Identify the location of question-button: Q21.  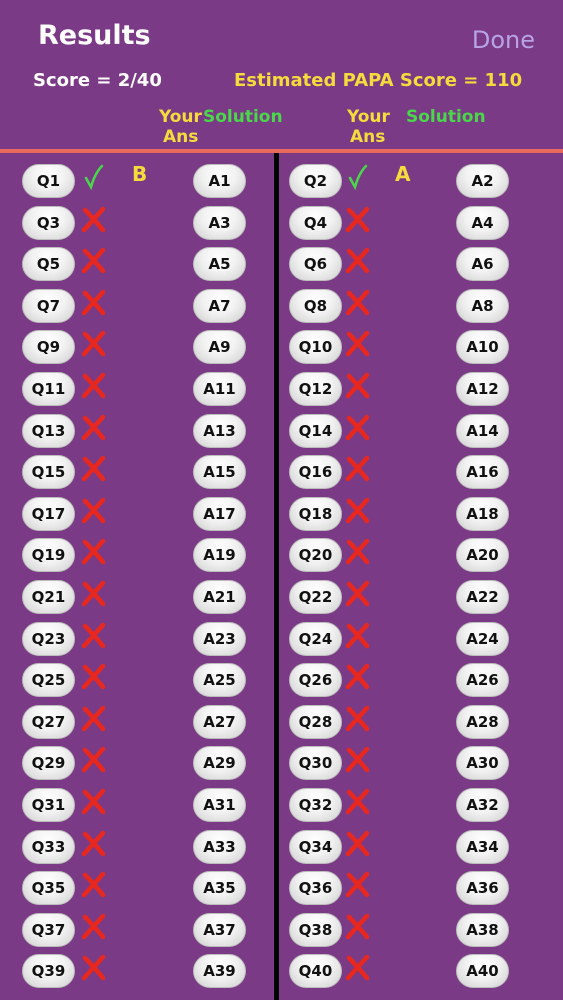
(48, 597).